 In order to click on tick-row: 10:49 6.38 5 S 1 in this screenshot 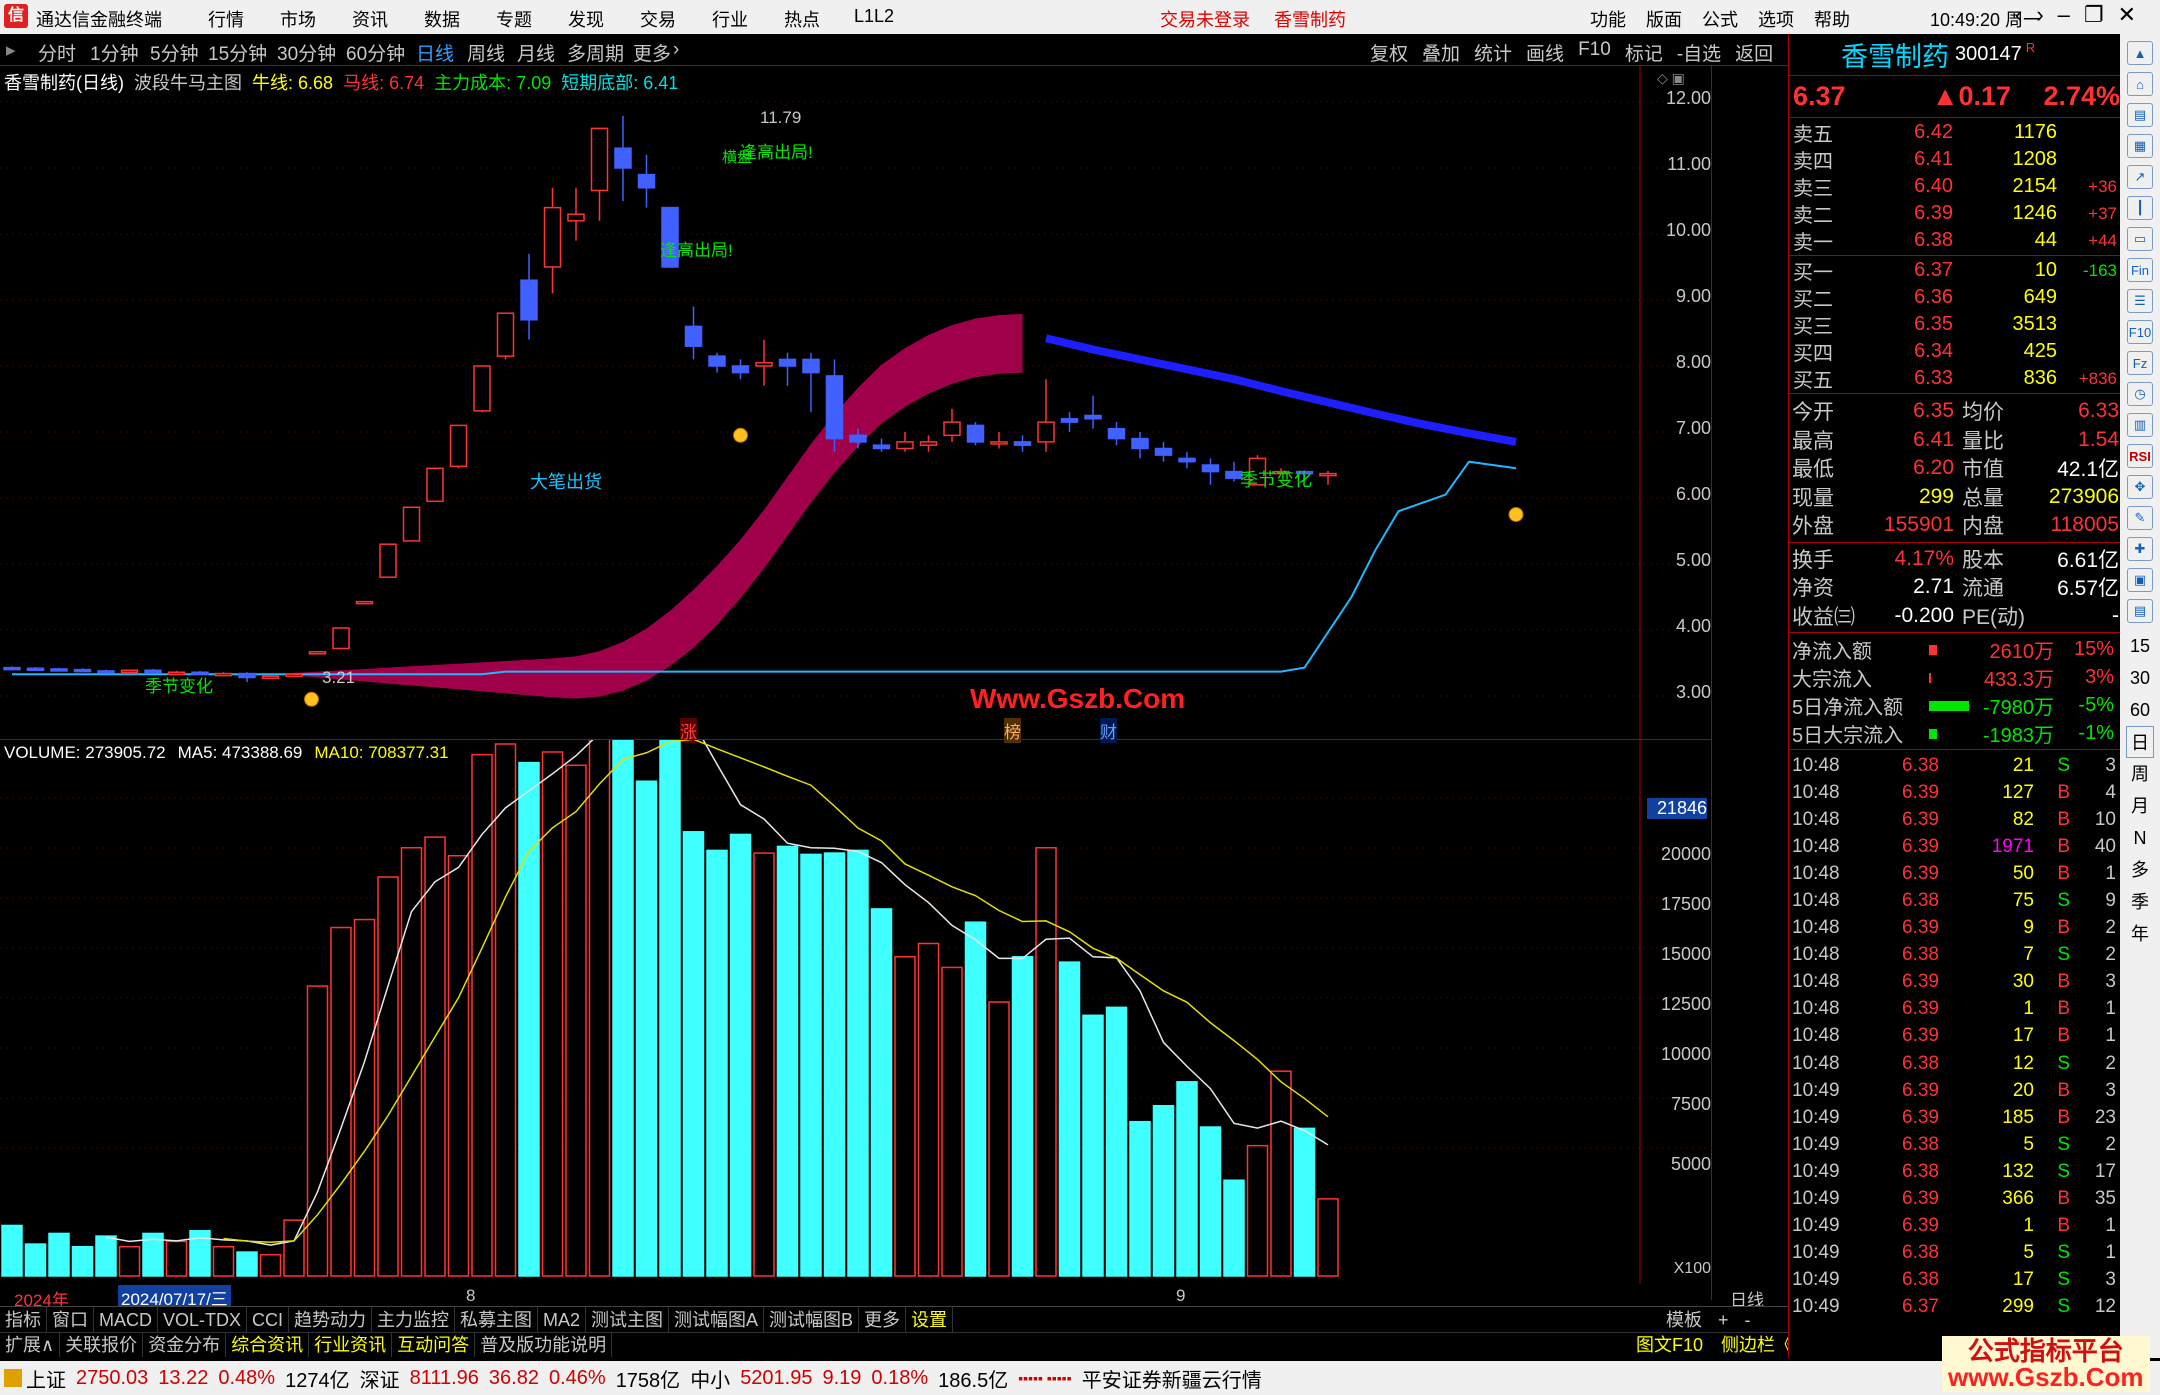, I will do `click(1954, 1253)`.